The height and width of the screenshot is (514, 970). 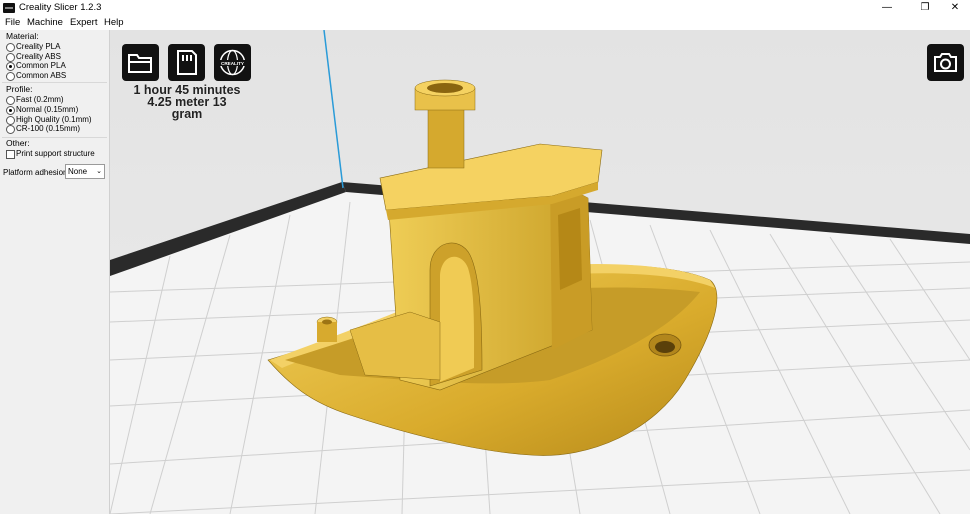 What do you see at coordinates (12, 22) in the screenshot?
I see `menu-file: File` at bounding box center [12, 22].